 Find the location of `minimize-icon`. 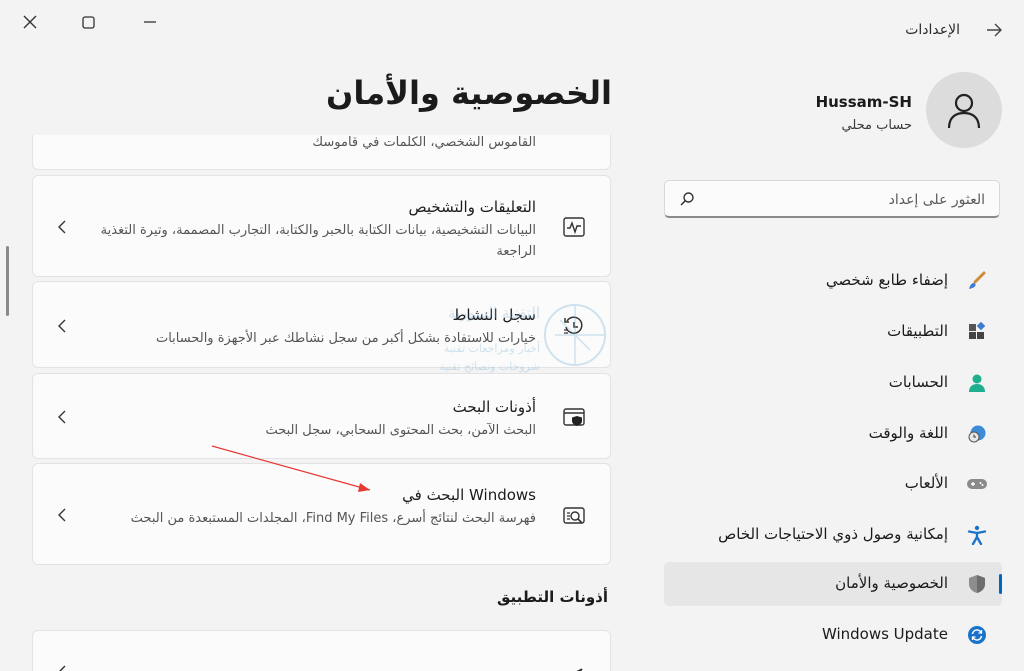

minimize-icon is located at coordinates (150, 22).